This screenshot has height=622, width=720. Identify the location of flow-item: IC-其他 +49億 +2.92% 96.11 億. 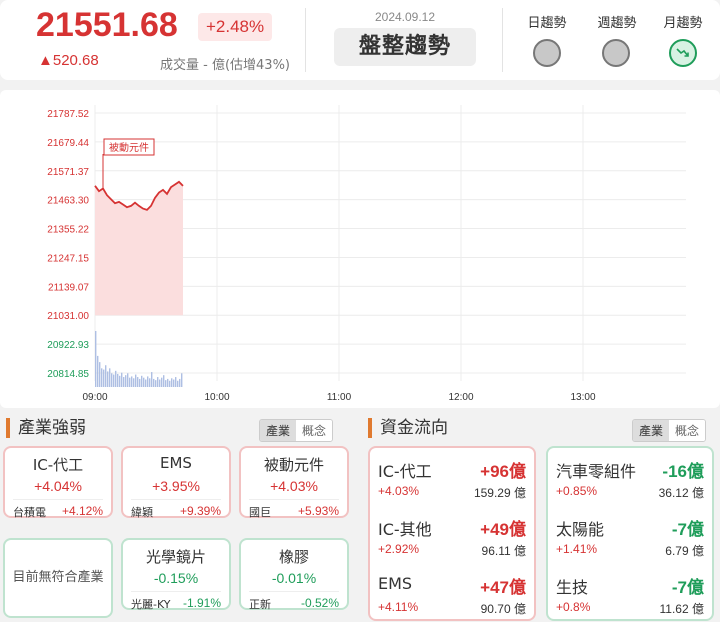
(452, 535).